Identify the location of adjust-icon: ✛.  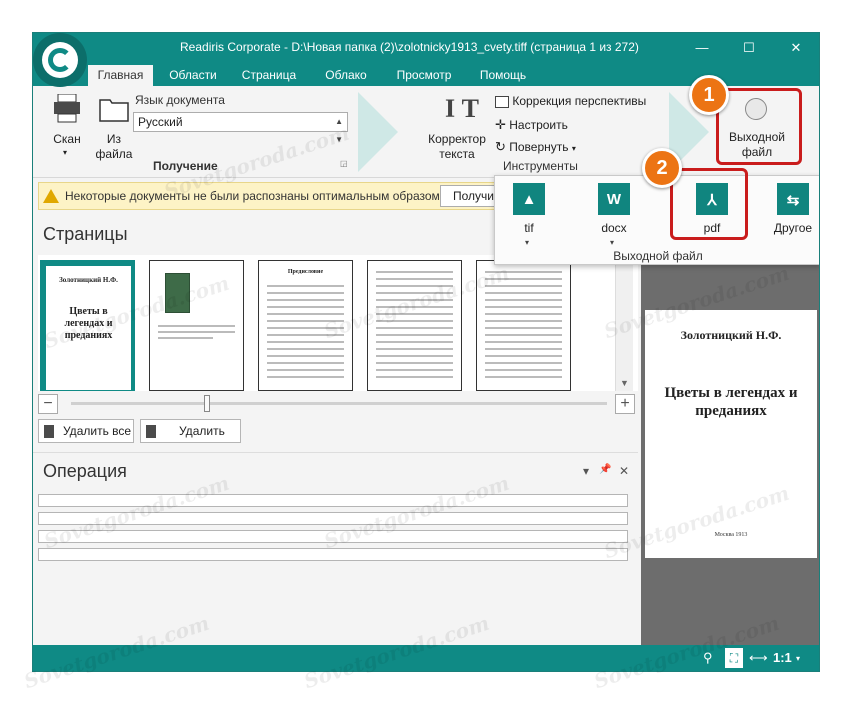
(500, 124).